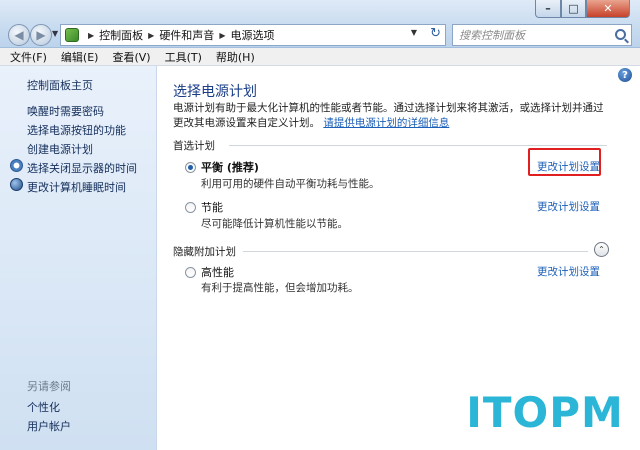 The image size is (640, 450). I want to click on sidebar-control-panel-home: 控制面板主页, so click(60, 85).